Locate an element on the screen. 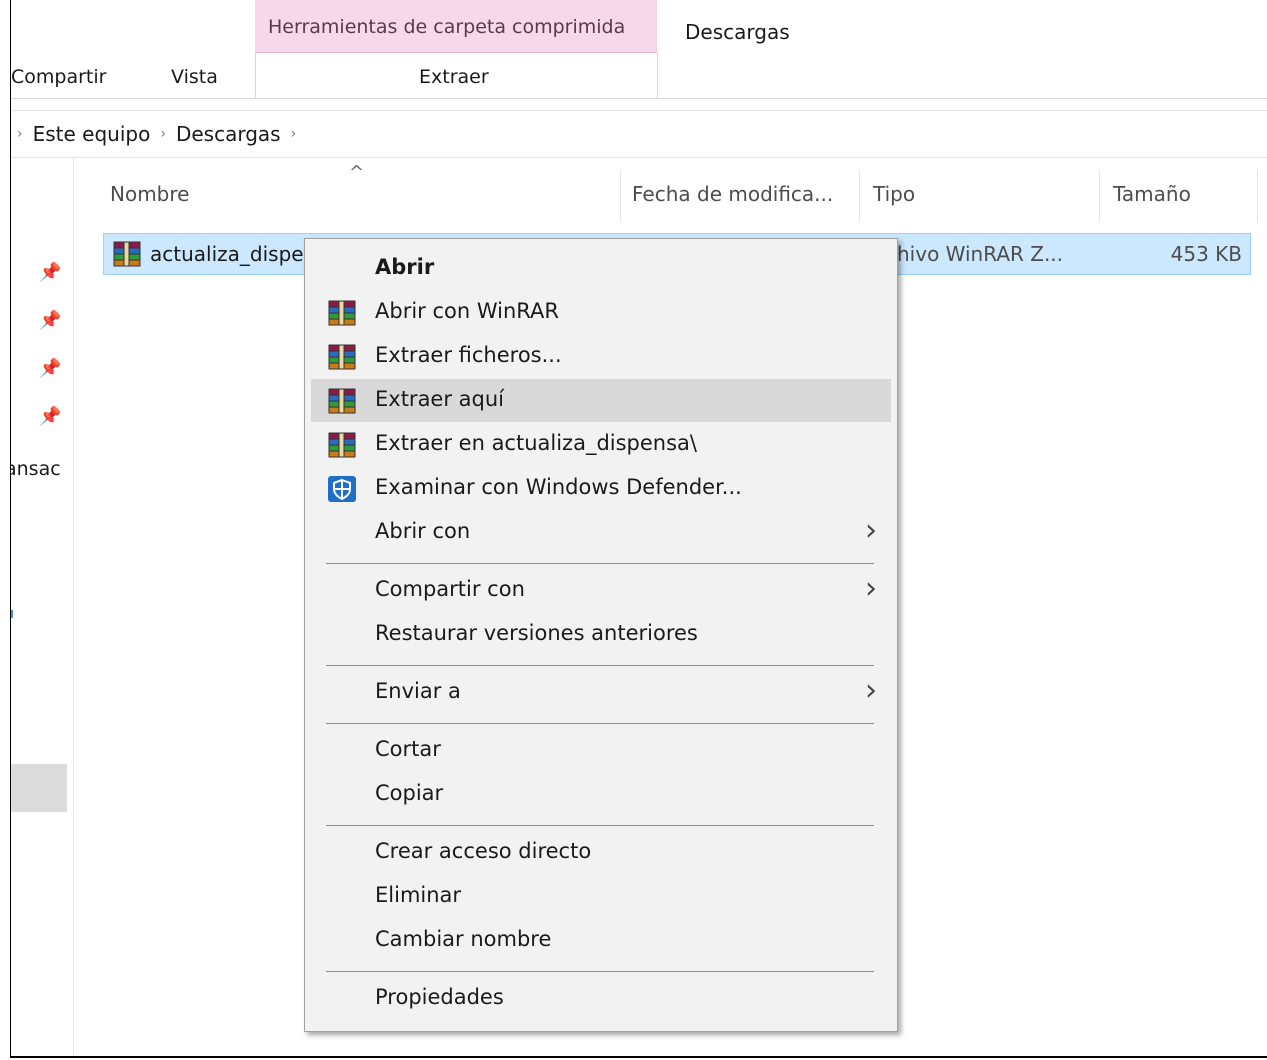 The image size is (1267, 1060). menu-item-crear-acceso-directo: Crear acceso directo is located at coordinates (601, 852).